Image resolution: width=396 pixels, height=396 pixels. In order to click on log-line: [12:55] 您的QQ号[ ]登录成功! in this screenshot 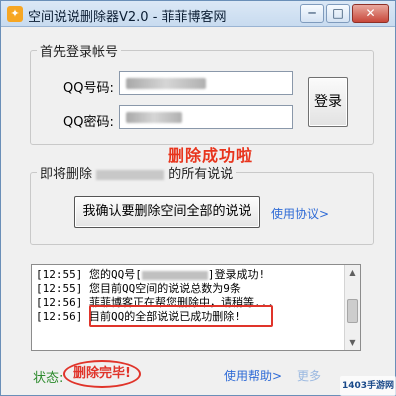, I will do `click(188, 275)`.